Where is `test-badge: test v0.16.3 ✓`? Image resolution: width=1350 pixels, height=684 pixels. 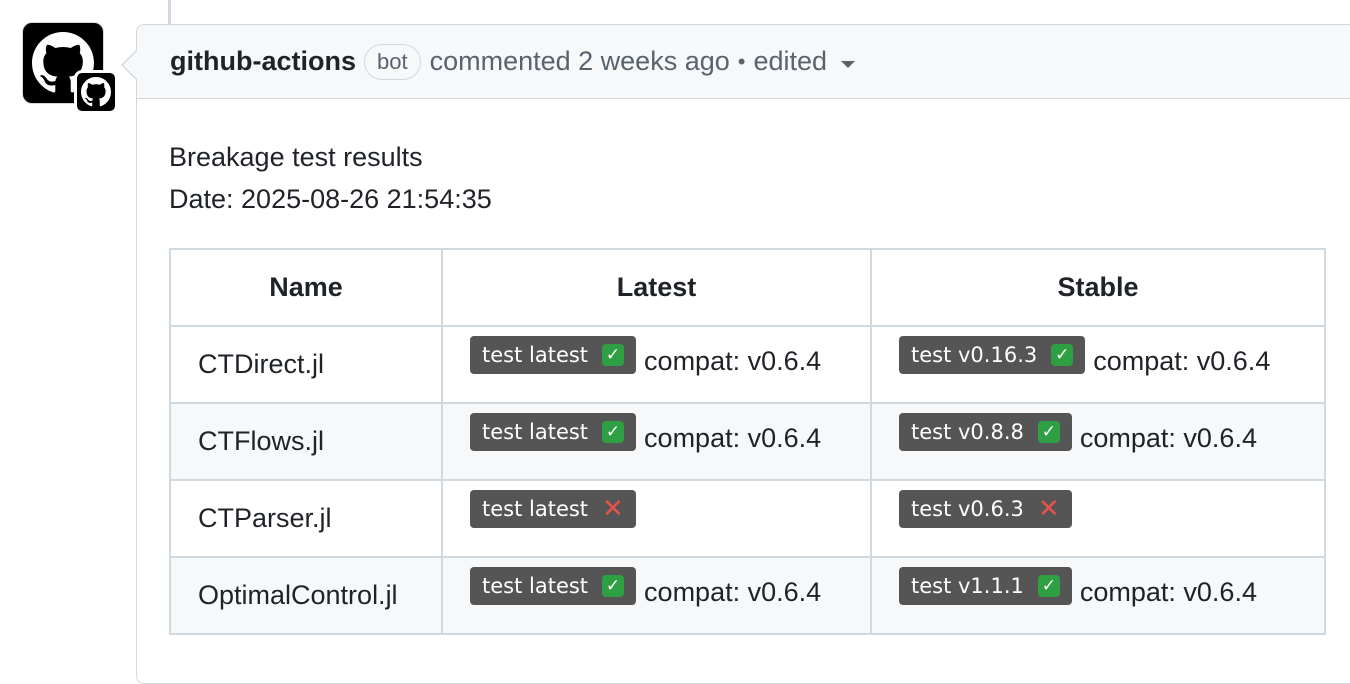 test-badge: test v0.16.3 ✓ is located at coordinates (992, 354).